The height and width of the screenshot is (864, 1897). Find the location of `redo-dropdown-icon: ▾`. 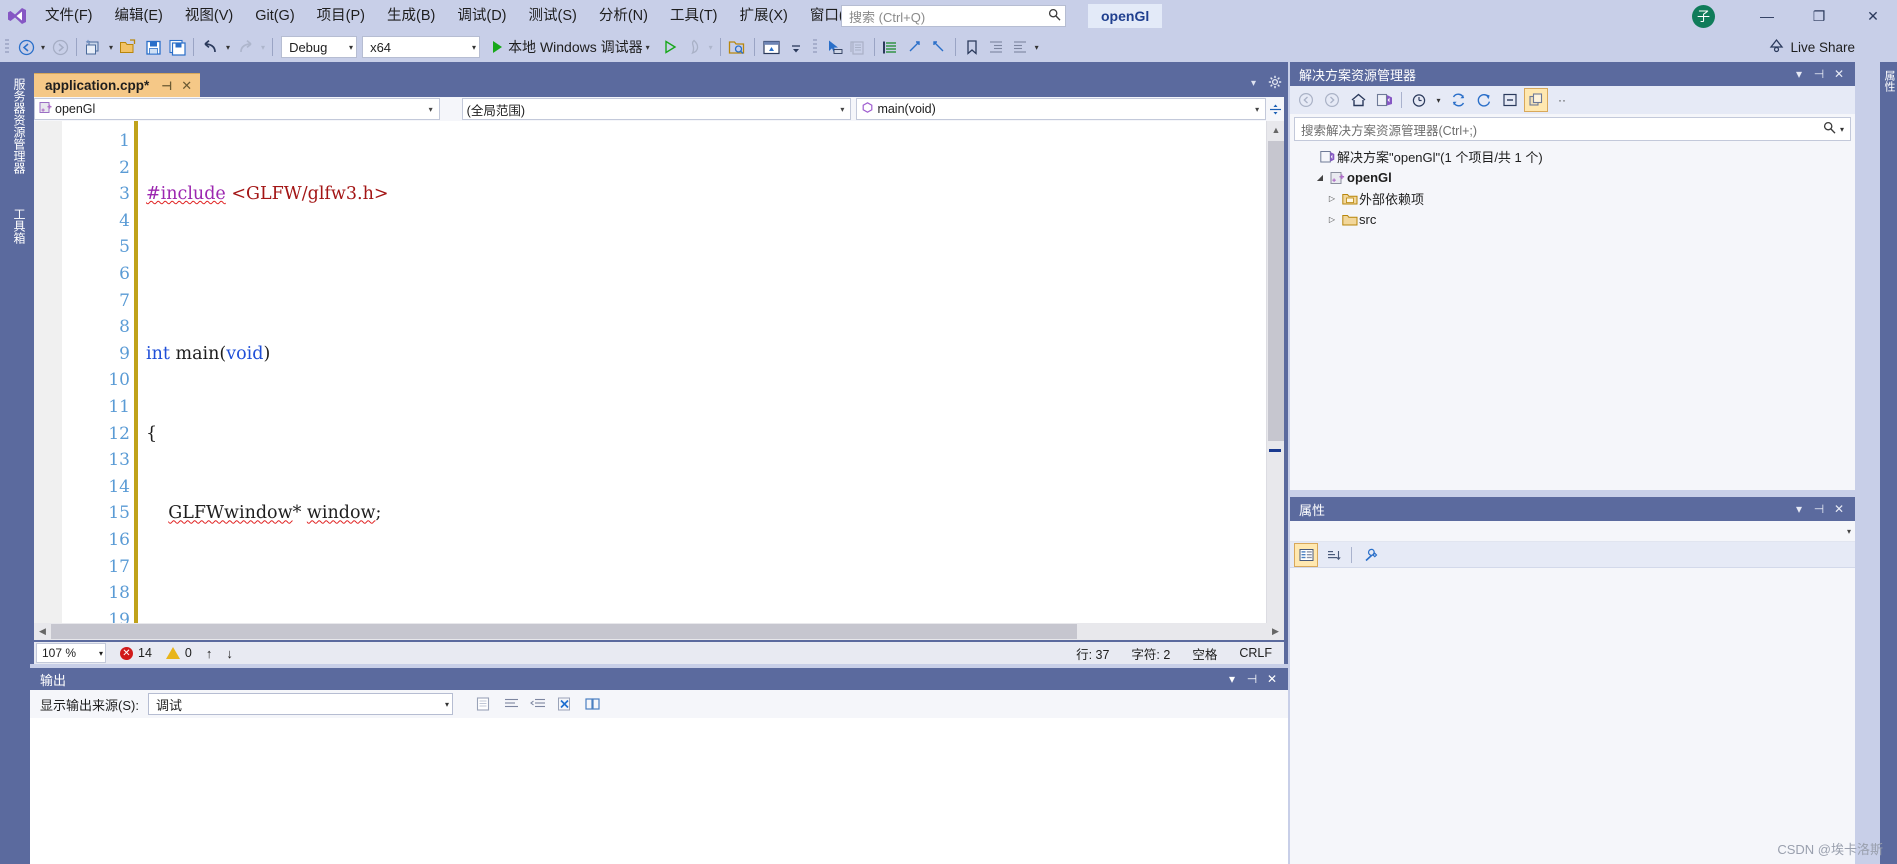

redo-dropdown-icon: ▾ is located at coordinates (263, 47).